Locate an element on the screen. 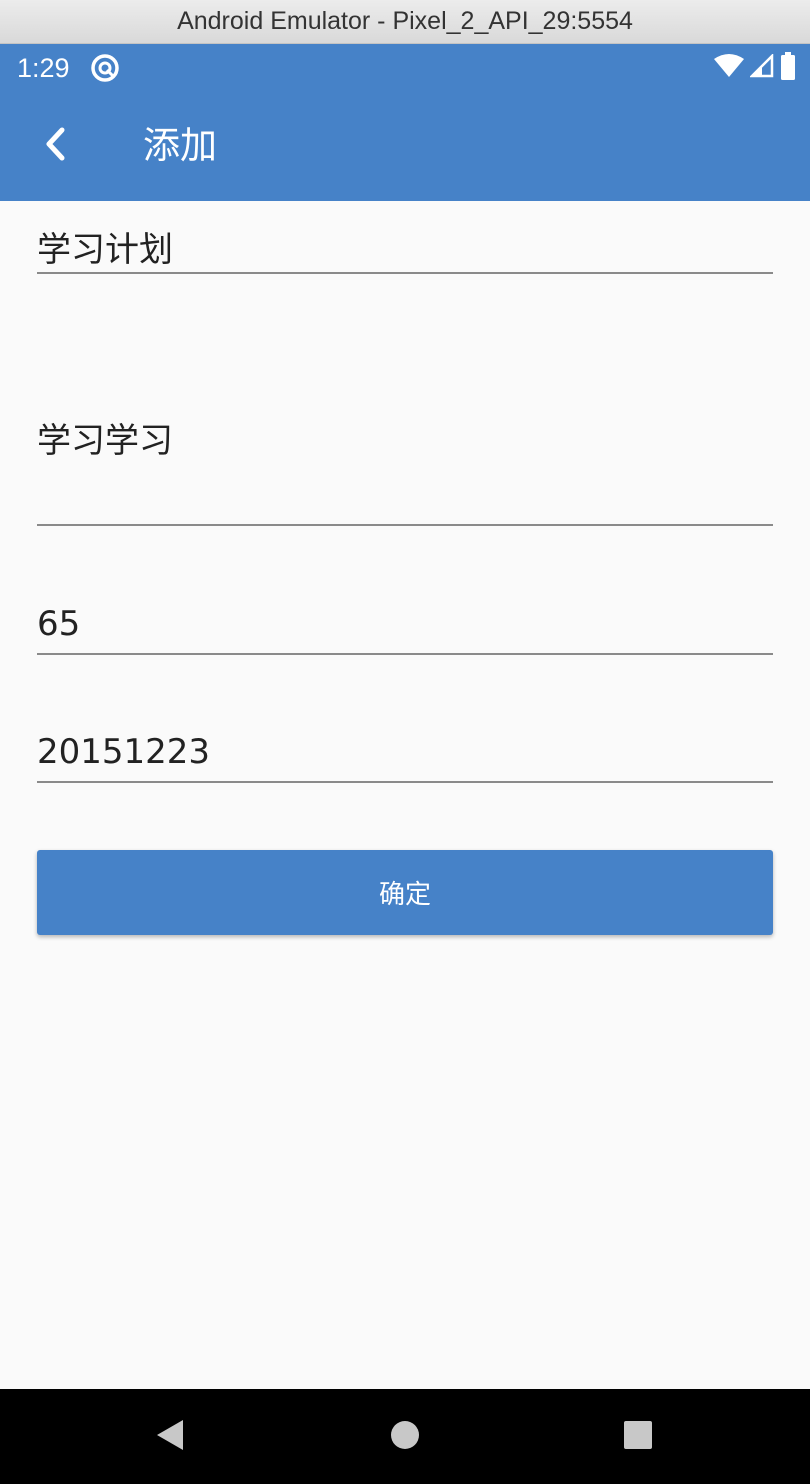  app-bar: 添加 is located at coordinates (405, 146).